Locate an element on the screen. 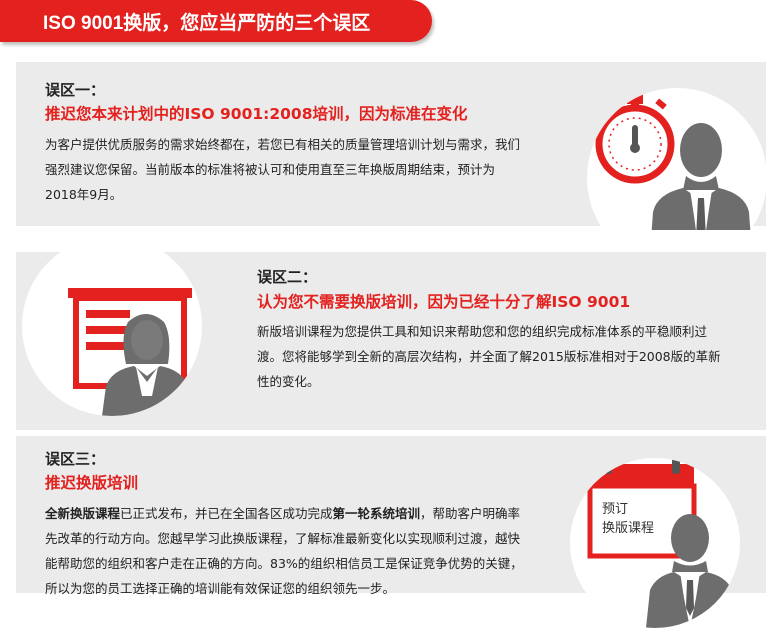 Image resolution: width=766 pixels, height=628 pixels. myth-2-line-2: 渡。您将能够学到全新的高层次结构，并全面了解2015版标准相对于2008版的革新 is located at coordinates (489, 356).